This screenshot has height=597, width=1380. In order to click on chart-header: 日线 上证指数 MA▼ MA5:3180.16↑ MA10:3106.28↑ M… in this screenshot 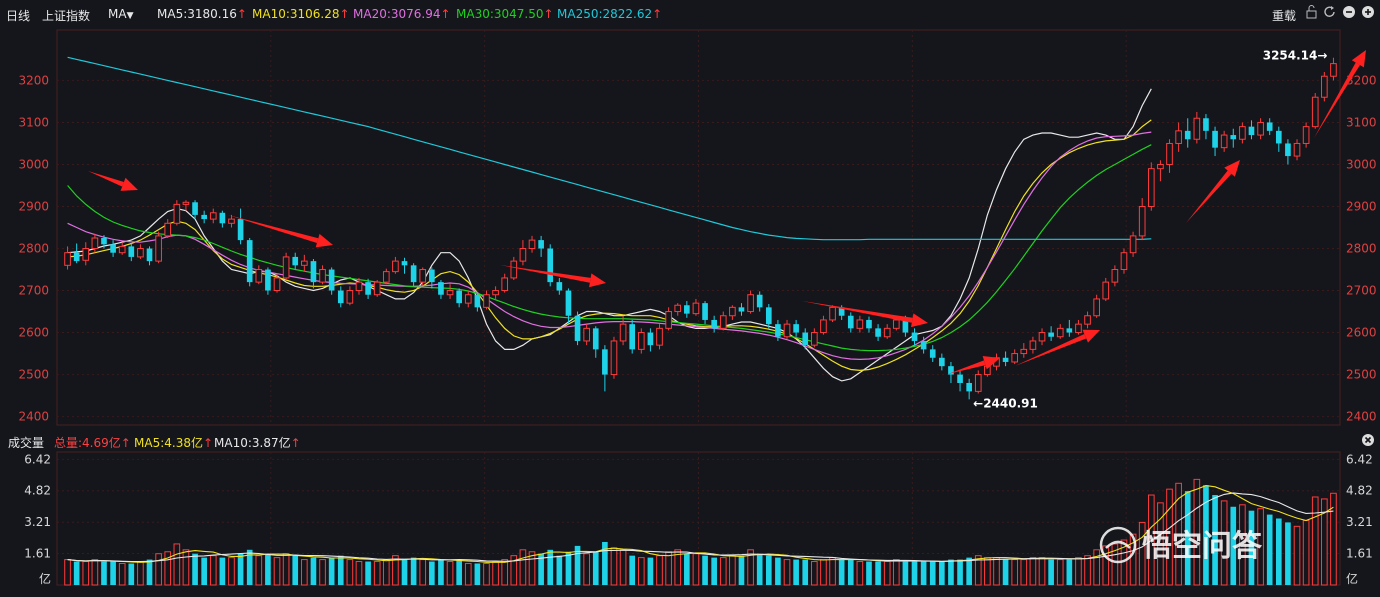, I will do `click(690, 14)`.